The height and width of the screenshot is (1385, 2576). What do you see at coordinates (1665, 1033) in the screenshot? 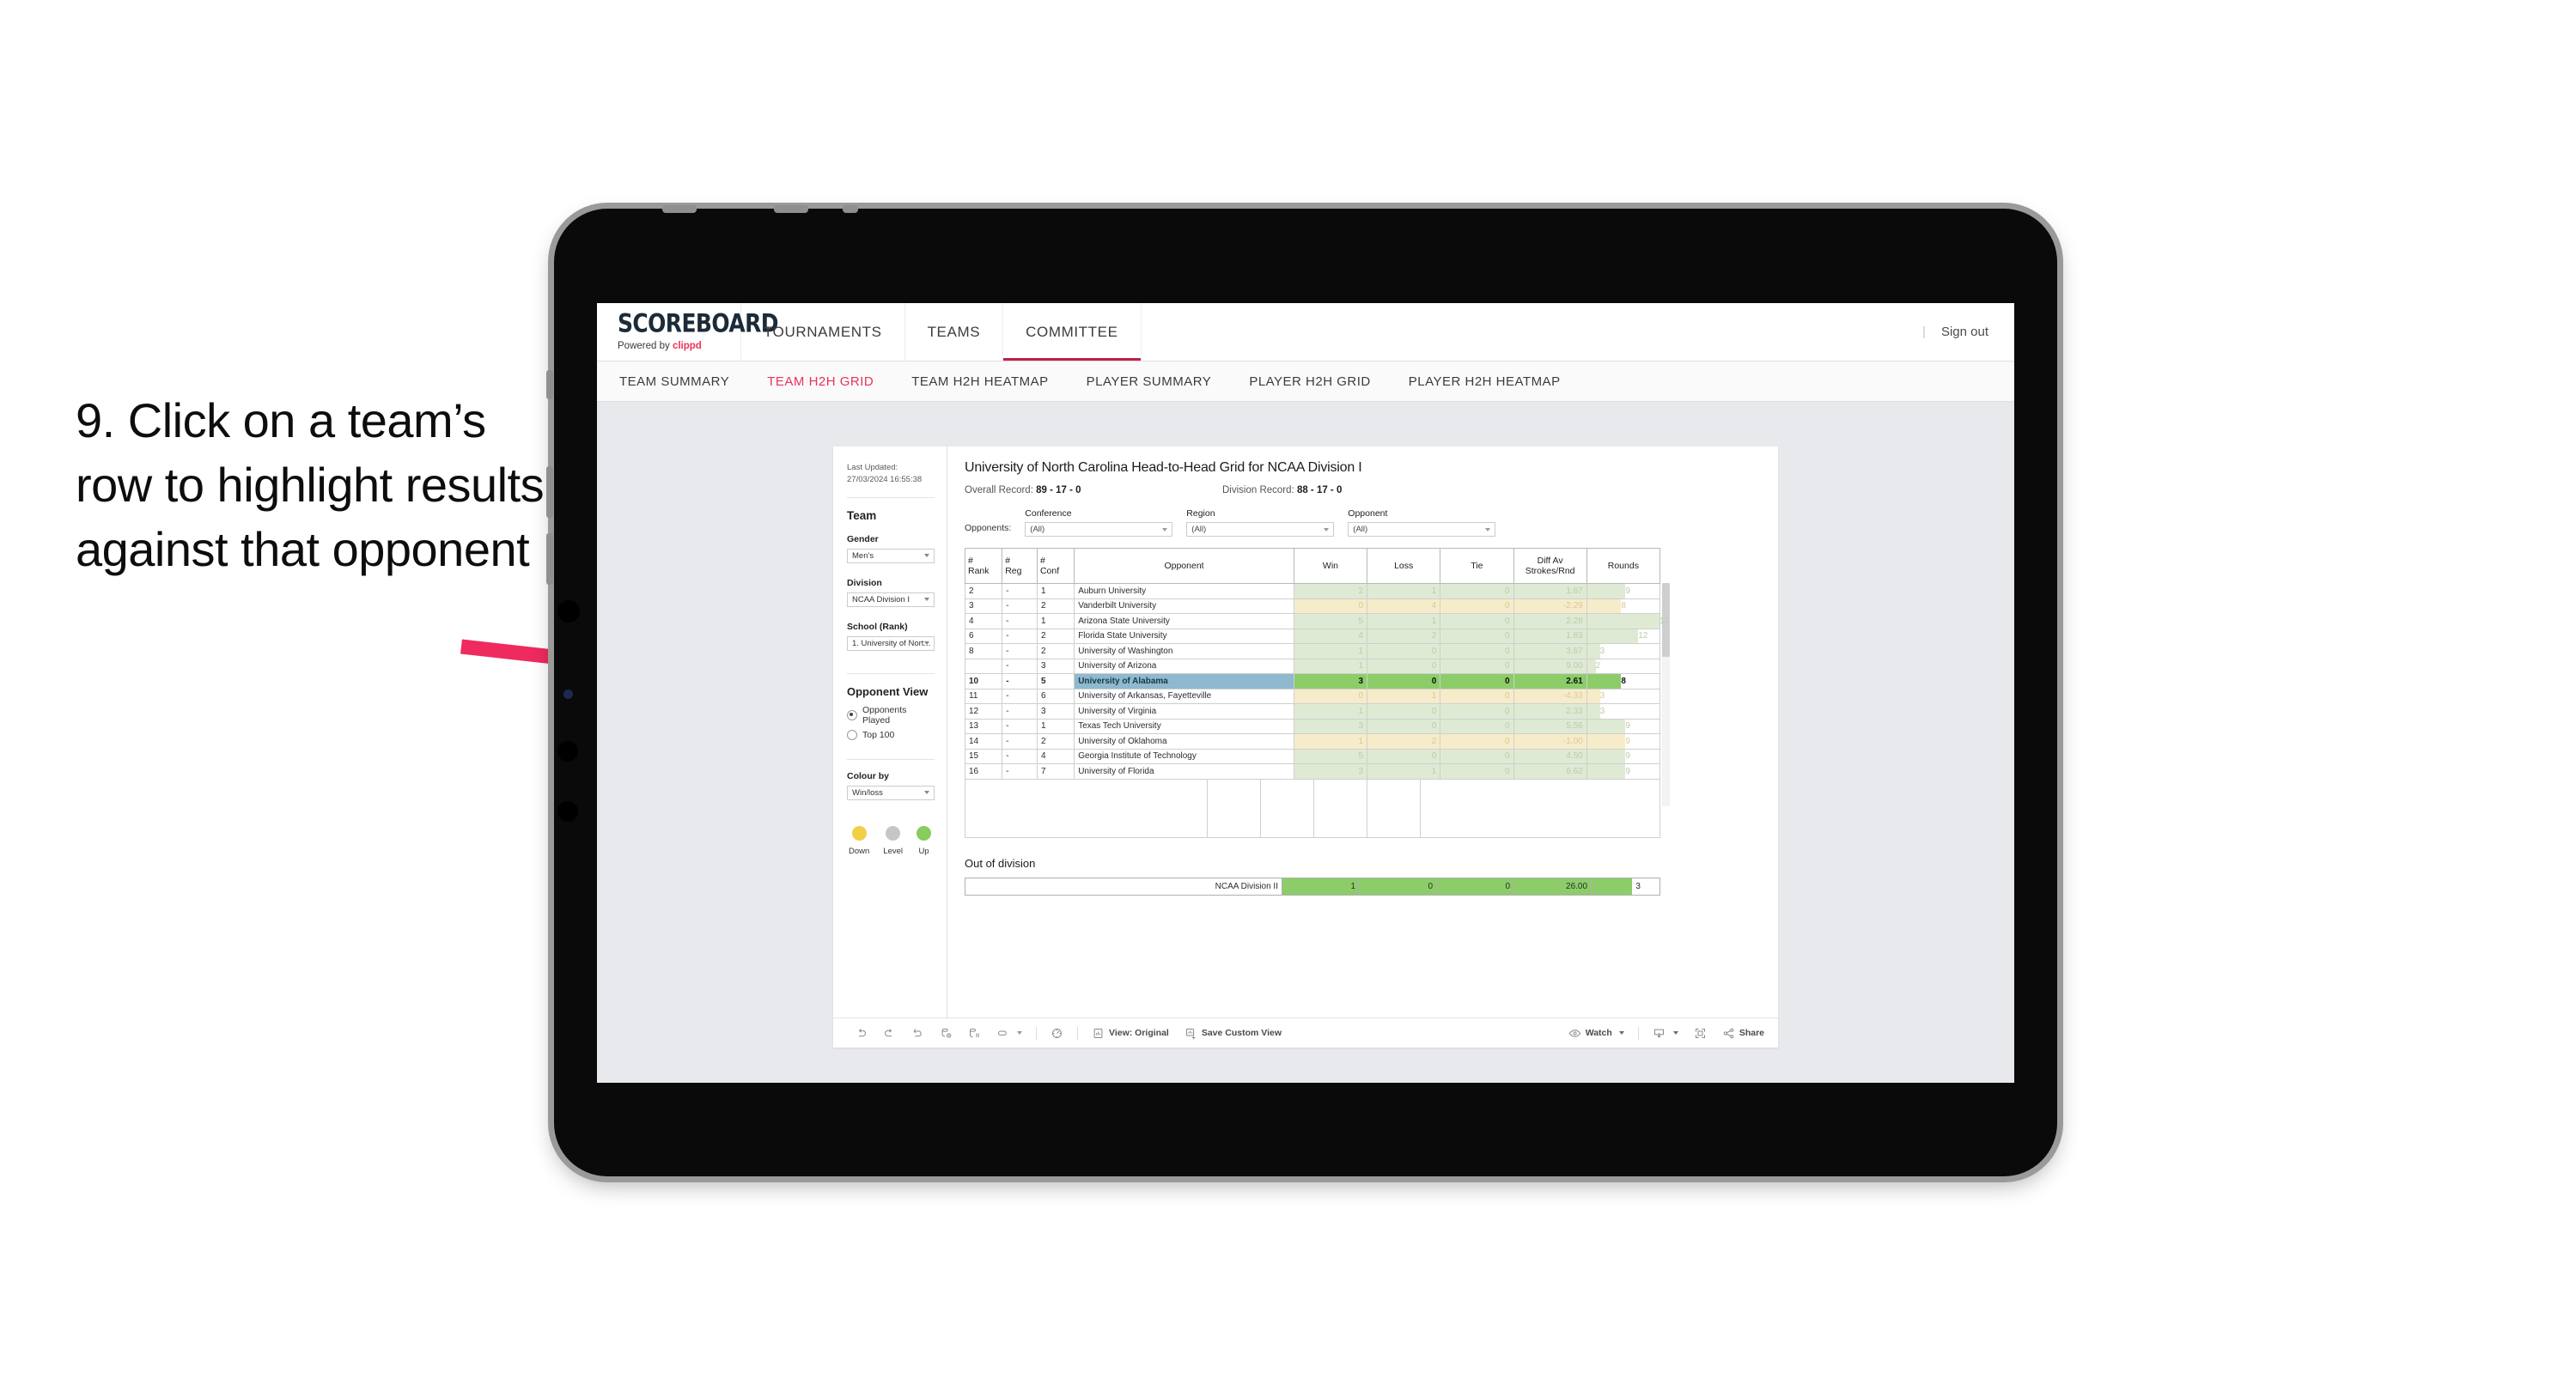
I see `download-button` at bounding box center [1665, 1033].